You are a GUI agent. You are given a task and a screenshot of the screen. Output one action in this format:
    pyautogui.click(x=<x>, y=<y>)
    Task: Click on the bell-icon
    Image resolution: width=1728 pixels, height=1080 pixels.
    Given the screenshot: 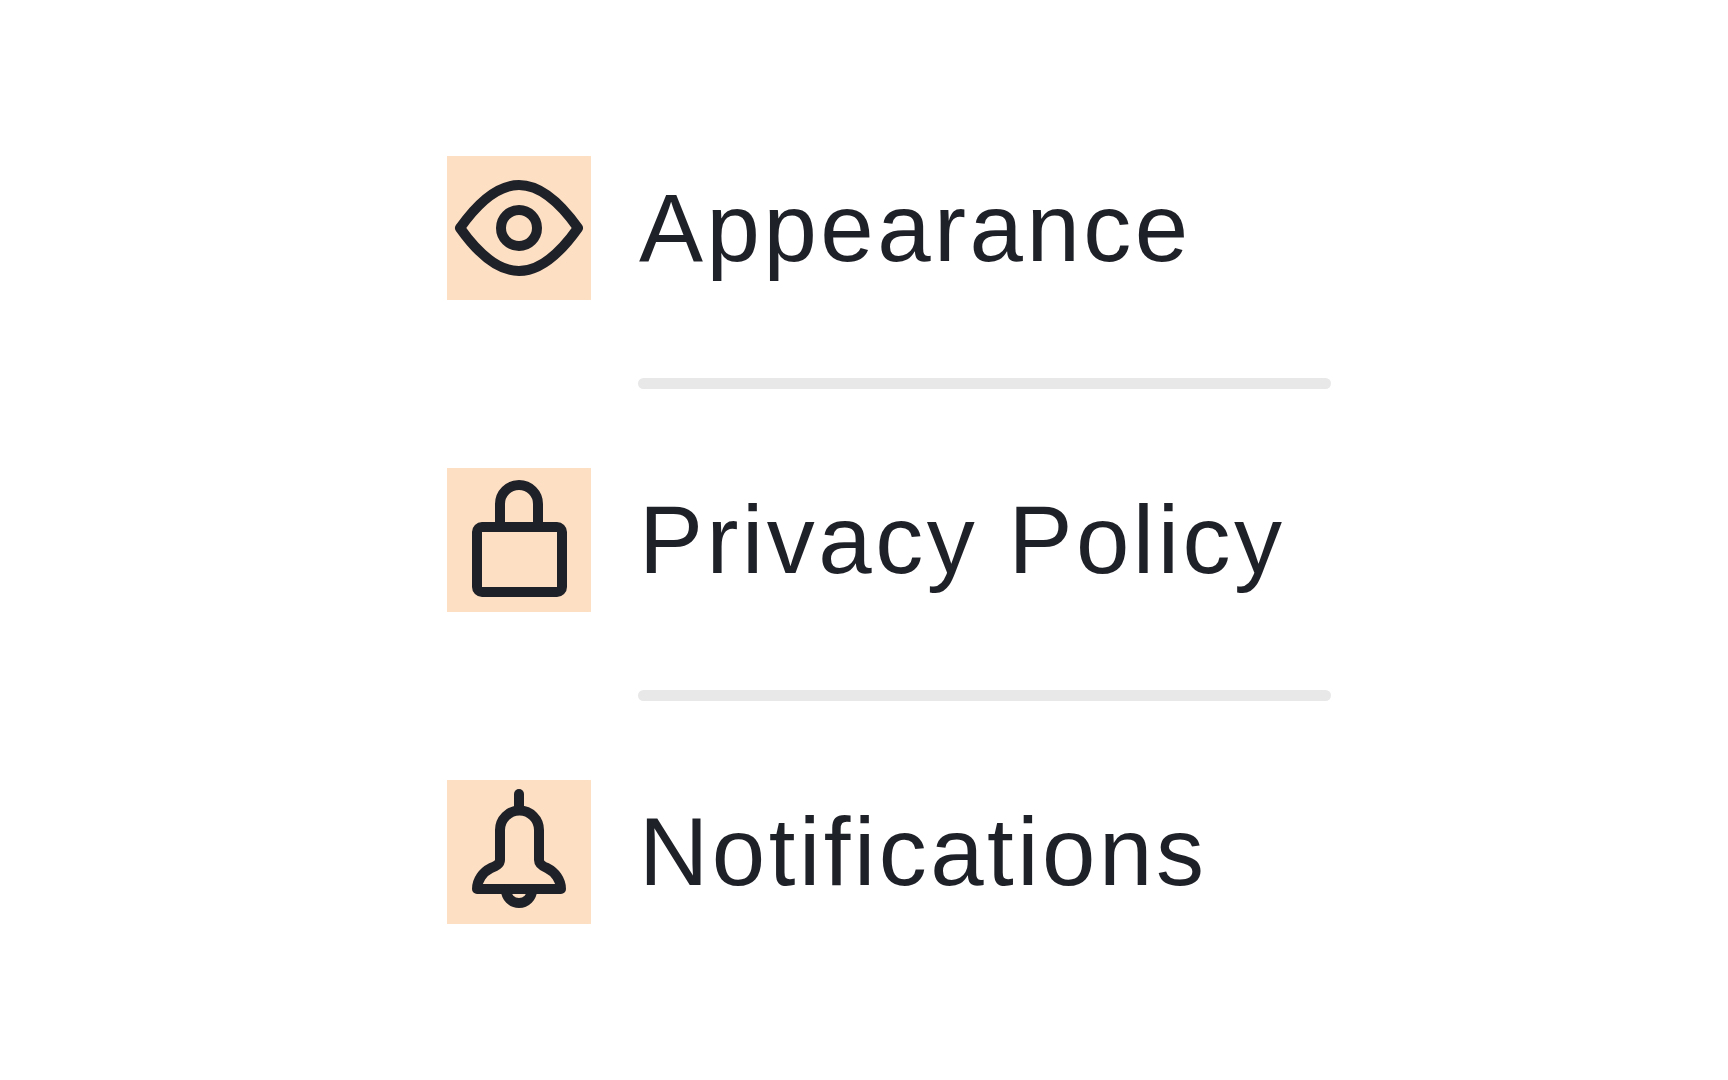 What is the action you would take?
    pyautogui.click(x=519, y=852)
    